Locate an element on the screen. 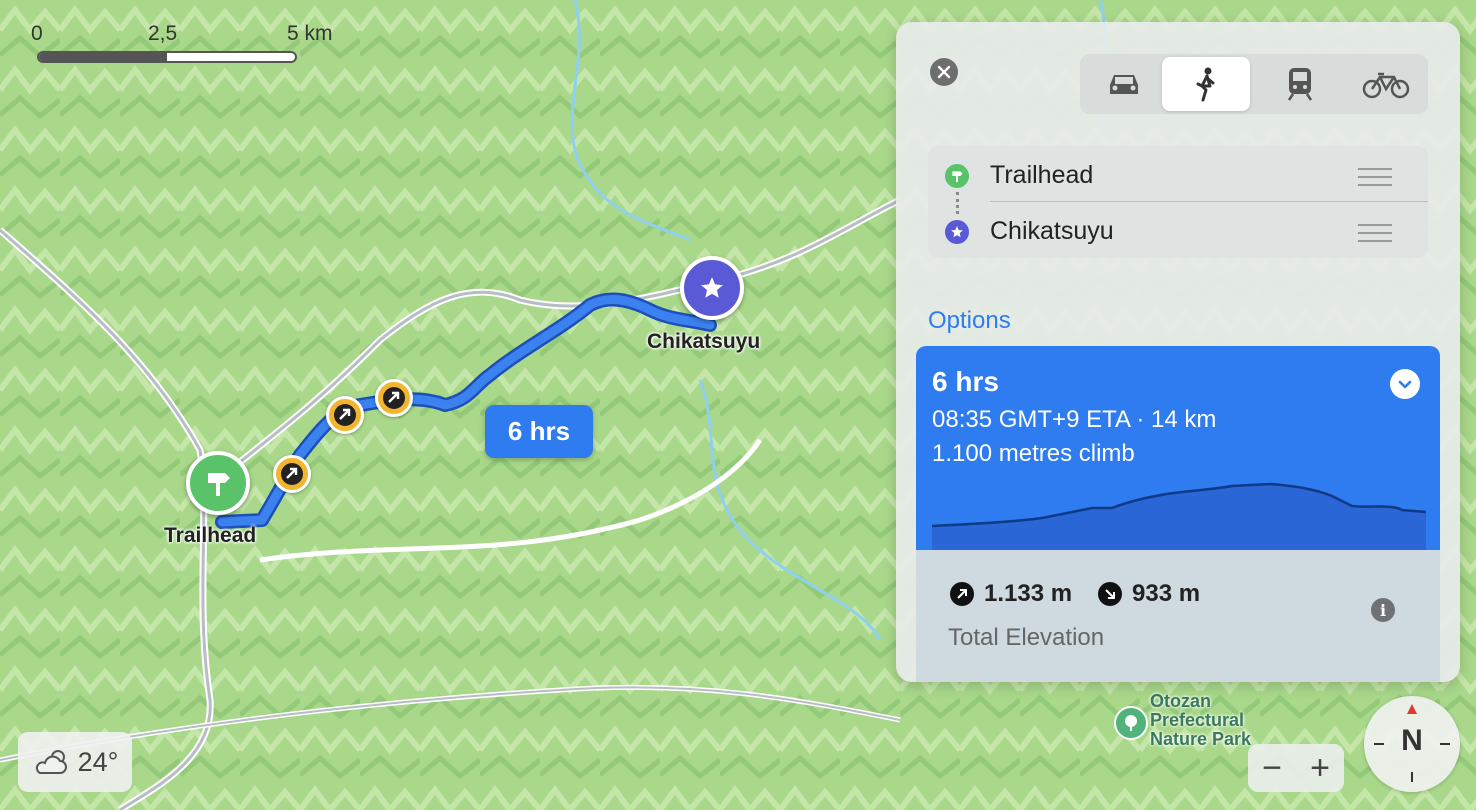 The height and width of the screenshot is (810, 1476). options-link: Options is located at coordinates (969, 321).